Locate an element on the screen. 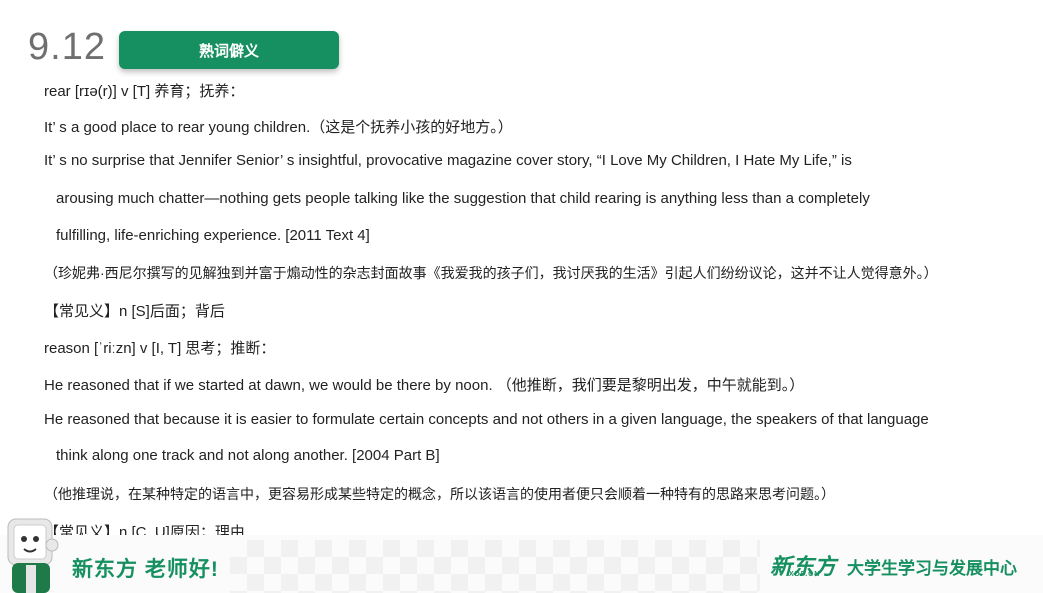  footer-pattern is located at coordinates (495, 566).